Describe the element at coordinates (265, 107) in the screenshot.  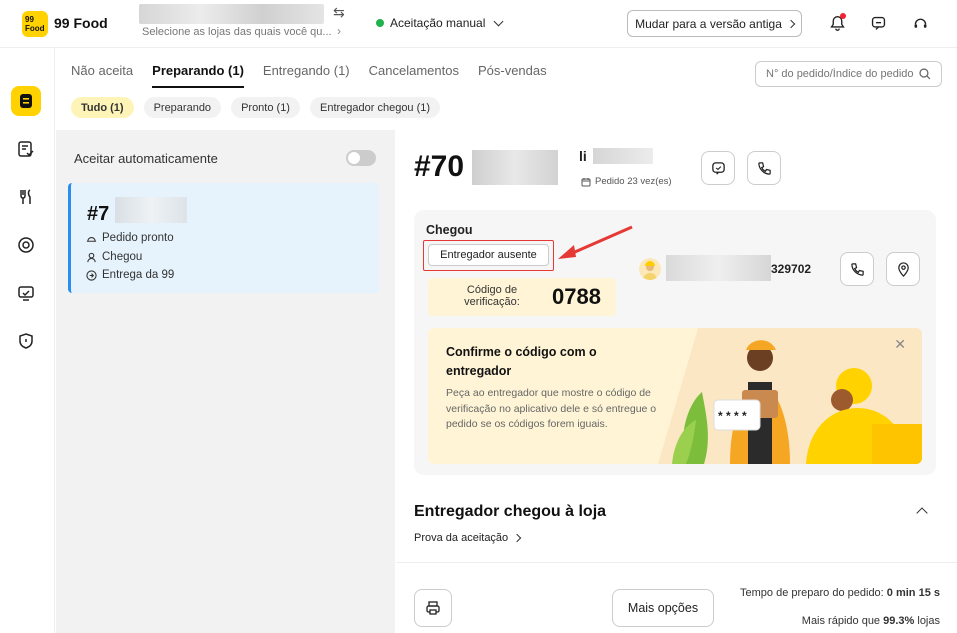
I see `filter-ready: Pronto (1)` at that location.